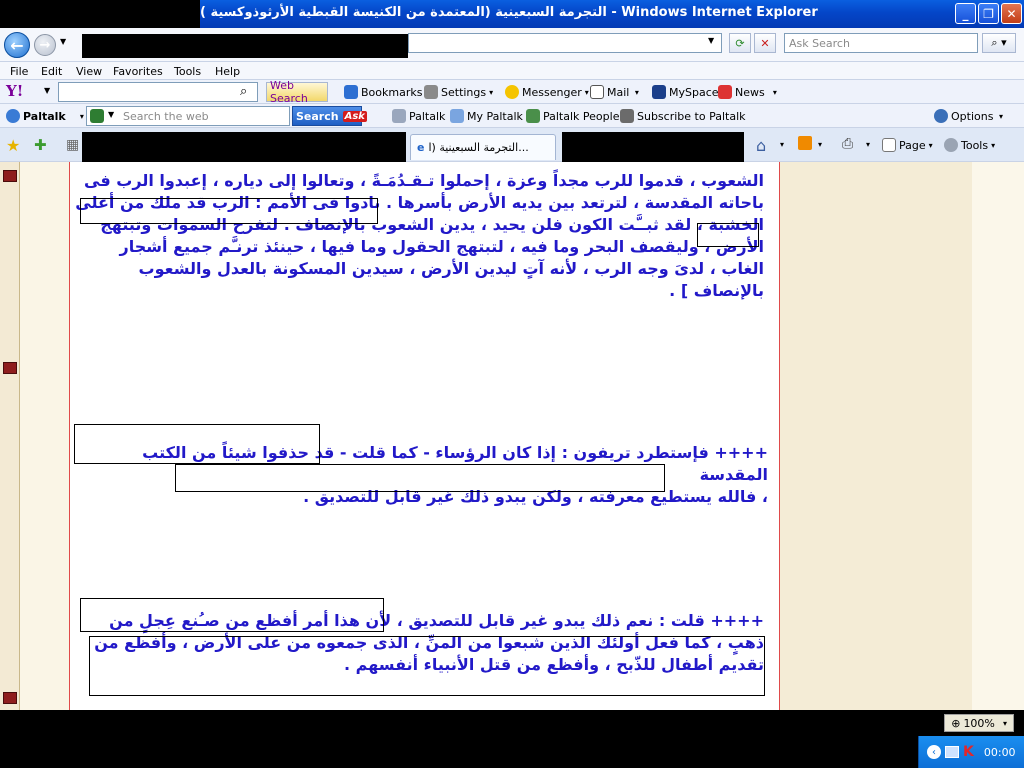  What do you see at coordinates (868, 144) in the screenshot?
I see `print-dropdown-icon: ▾` at bounding box center [868, 144].